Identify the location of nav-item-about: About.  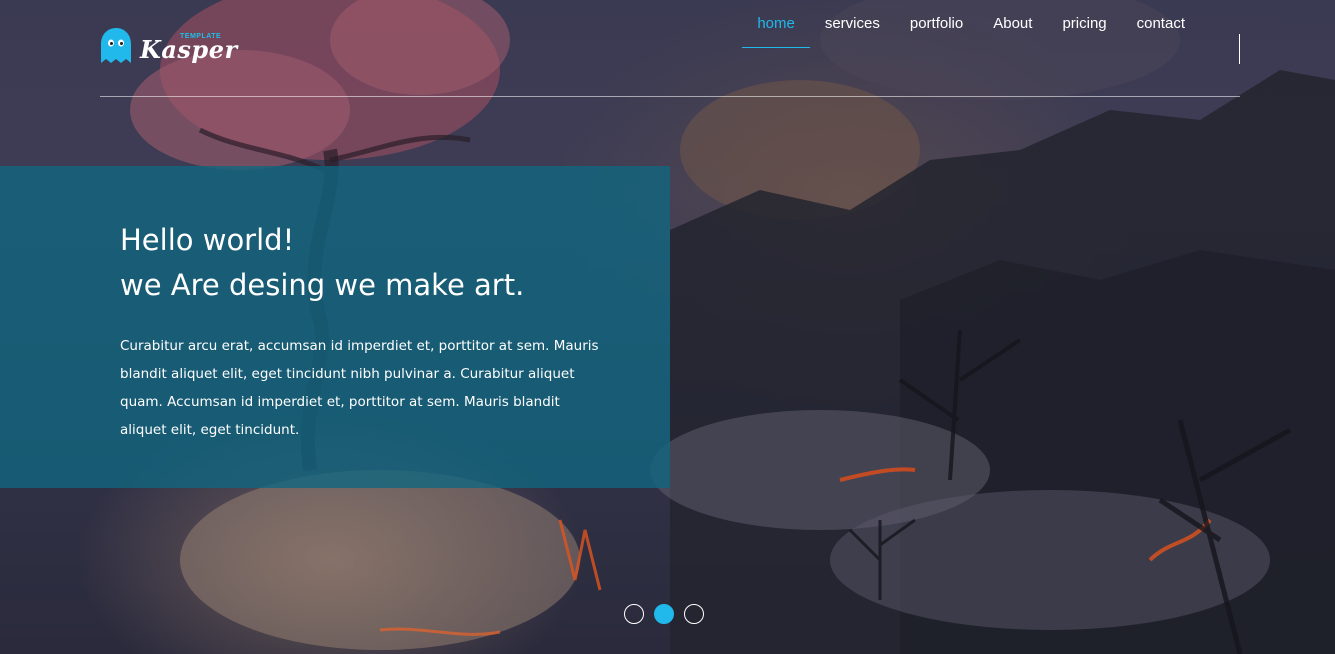
(1012, 24).